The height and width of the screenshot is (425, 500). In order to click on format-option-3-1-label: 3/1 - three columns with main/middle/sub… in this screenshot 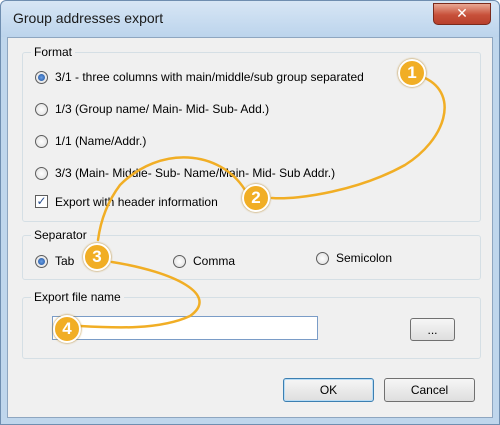, I will do `click(209, 77)`.